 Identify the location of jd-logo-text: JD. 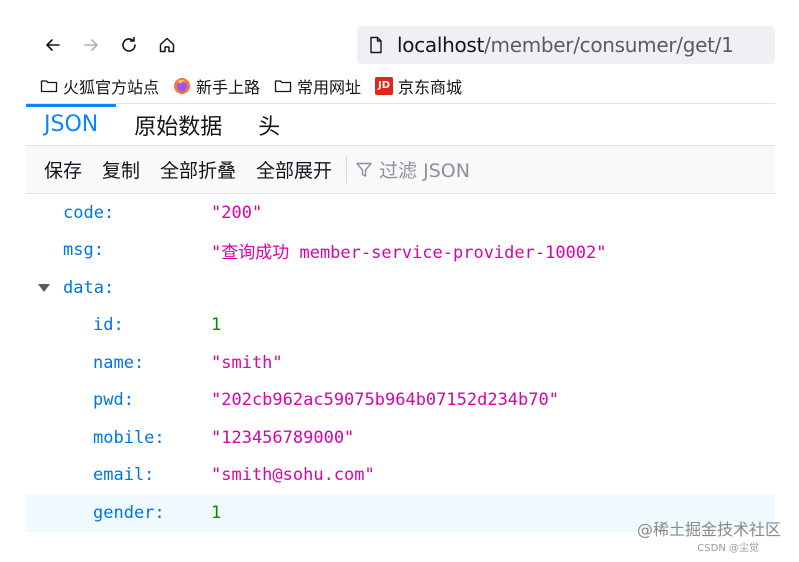
(384, 85).